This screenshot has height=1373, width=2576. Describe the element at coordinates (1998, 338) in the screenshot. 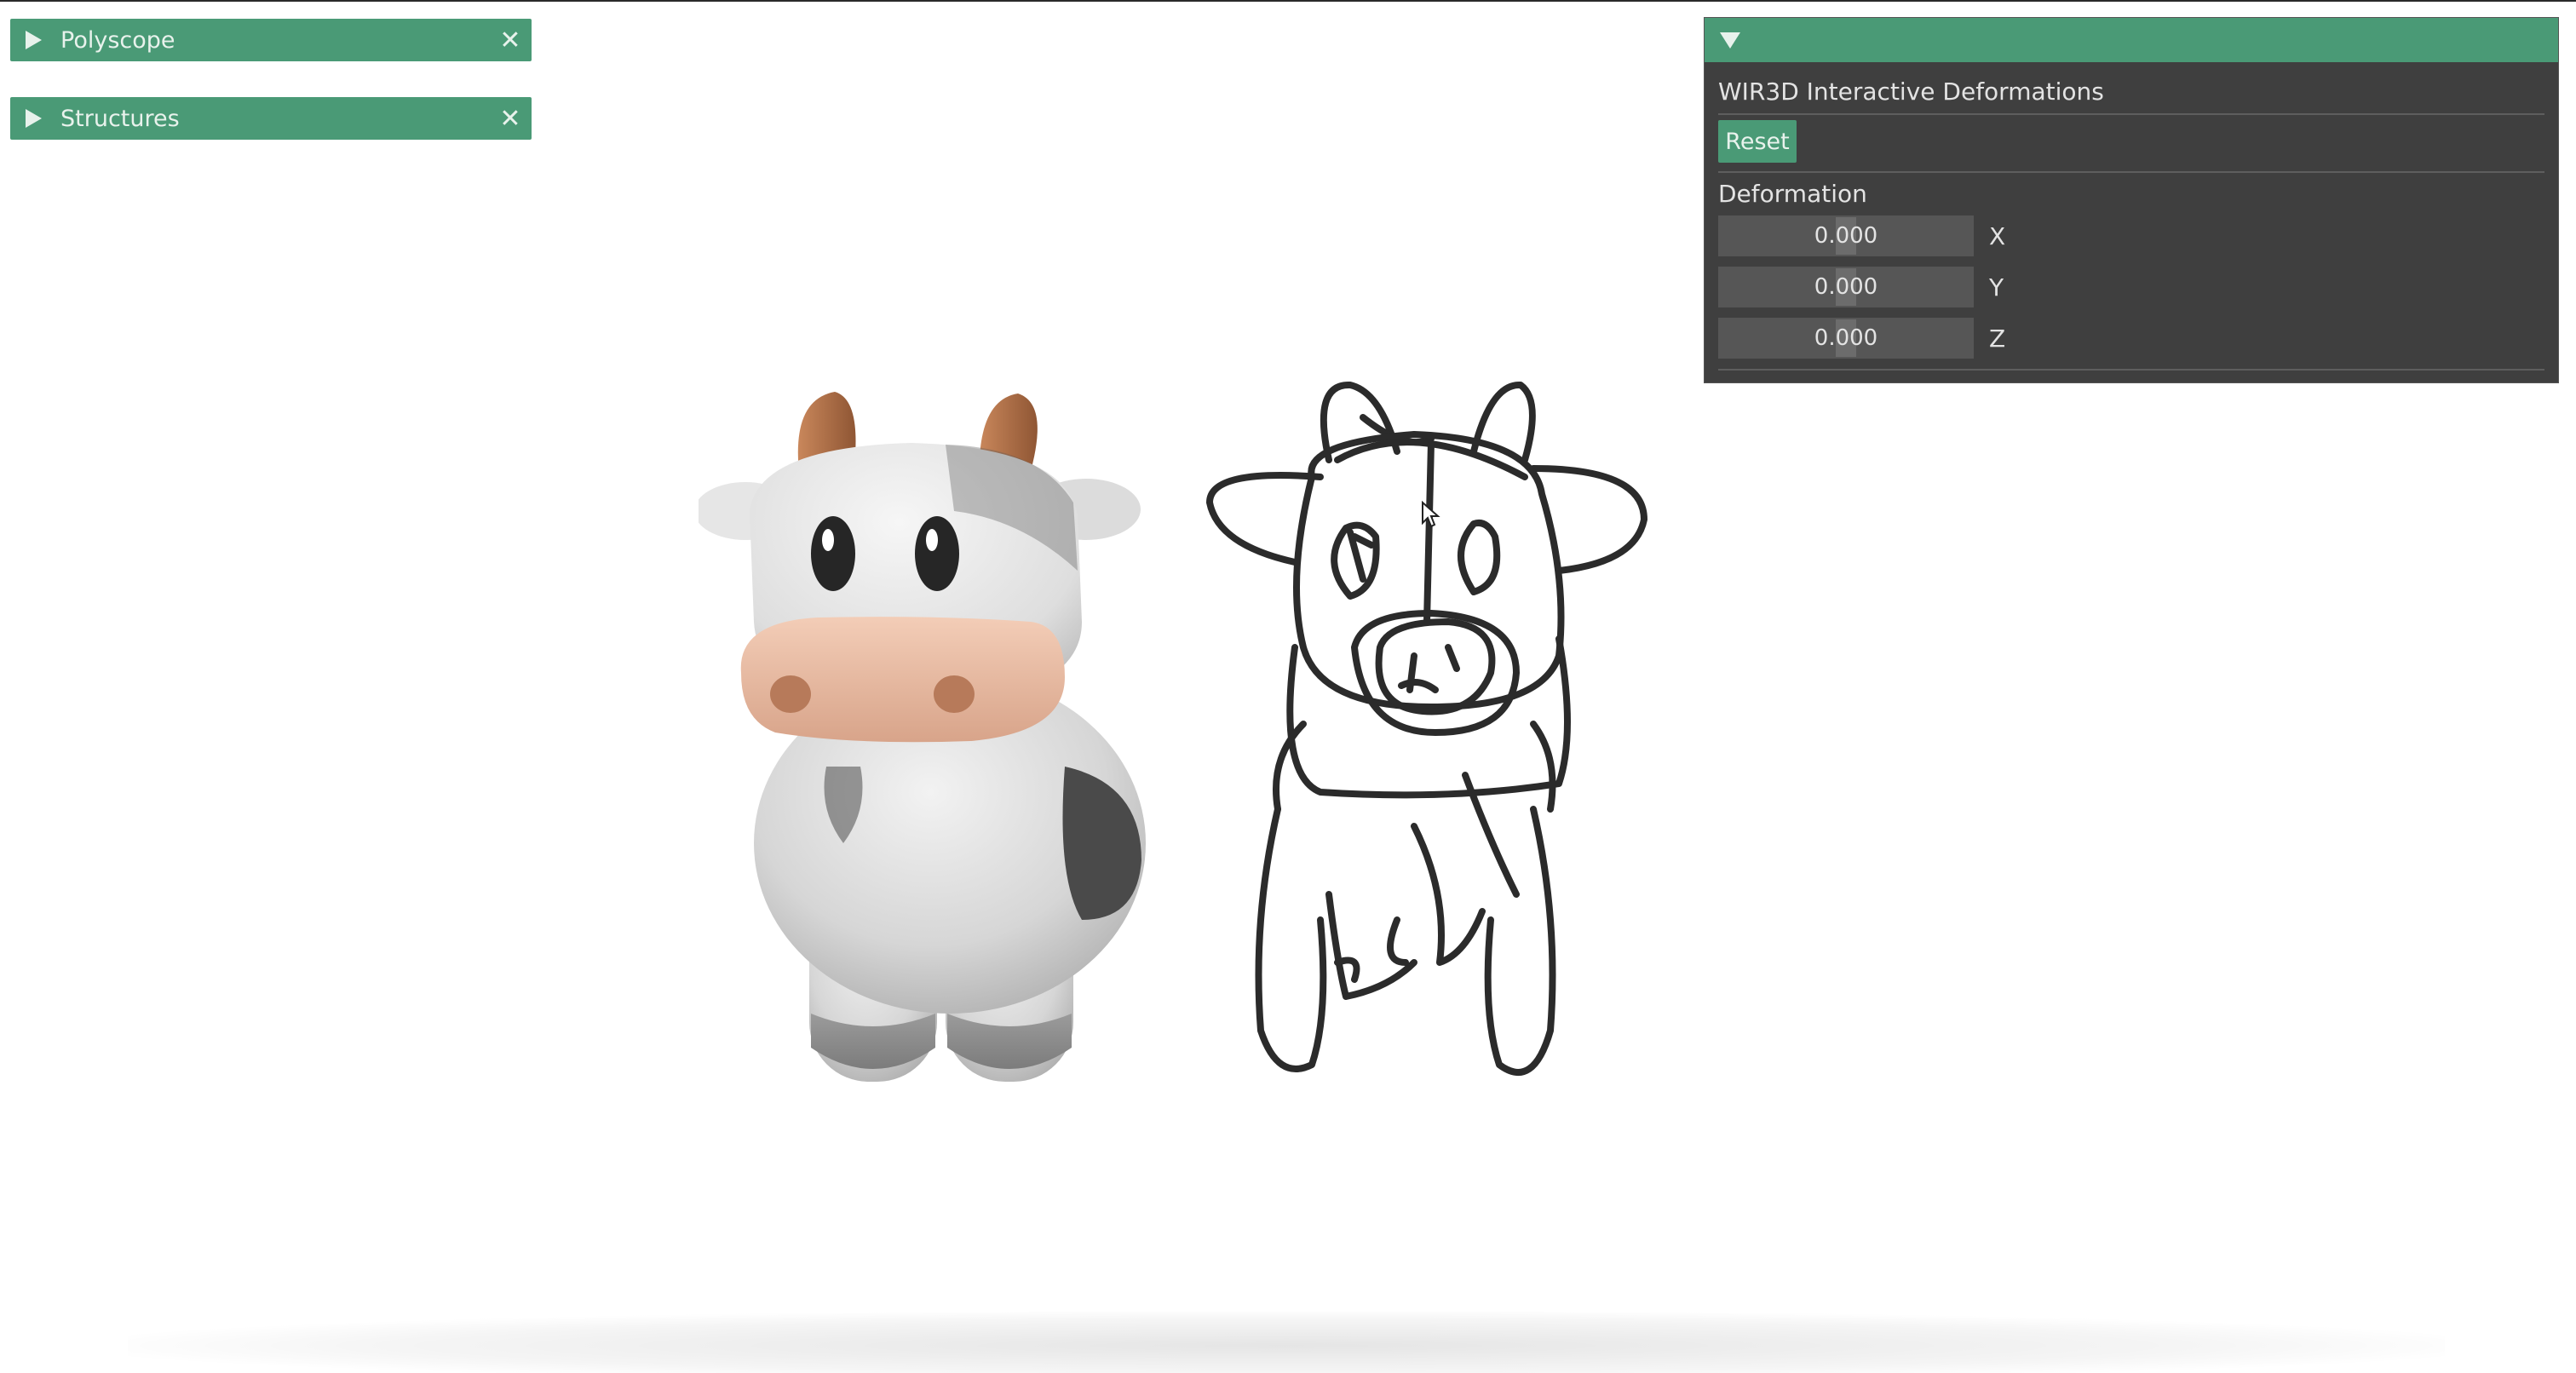

I see `axis-label-z: Z` at that location.